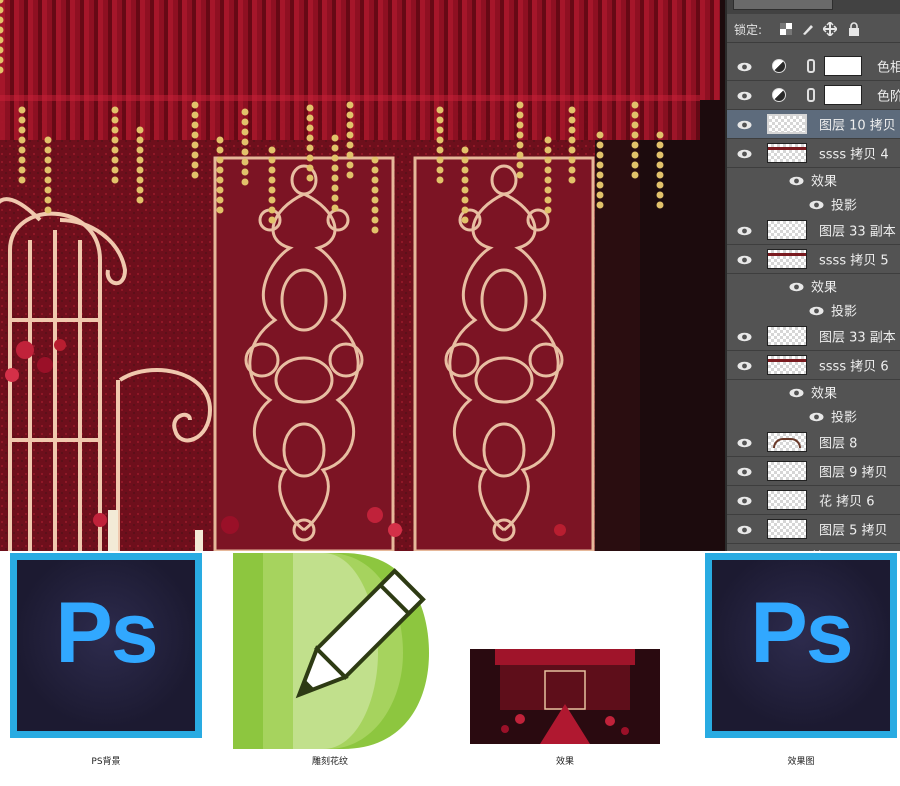 This screenshot has width=900, height=786. What do you see at coordinates (853, 473) in the screenshot?
I see `layer-name: 图层 9 拷贝` at bounding box center [853, 473].